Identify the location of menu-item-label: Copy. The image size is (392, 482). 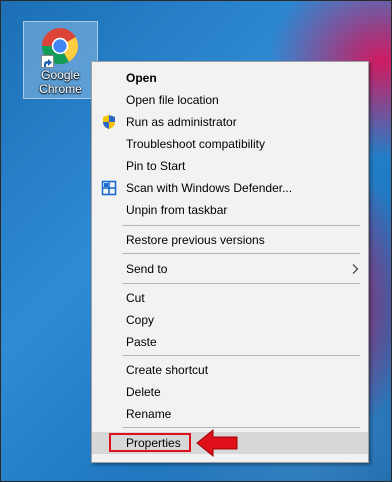
(140, 320).